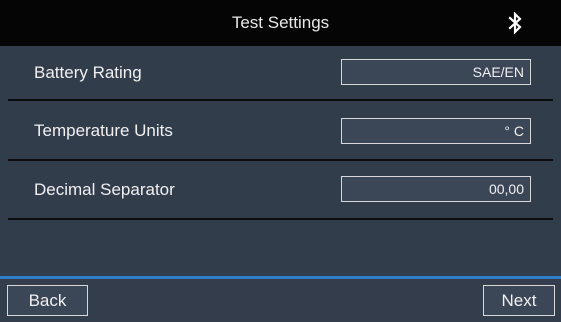  Describe the element at coordinates (515, 23) in the screenshot. I see `bluetooth-icon` at that location.